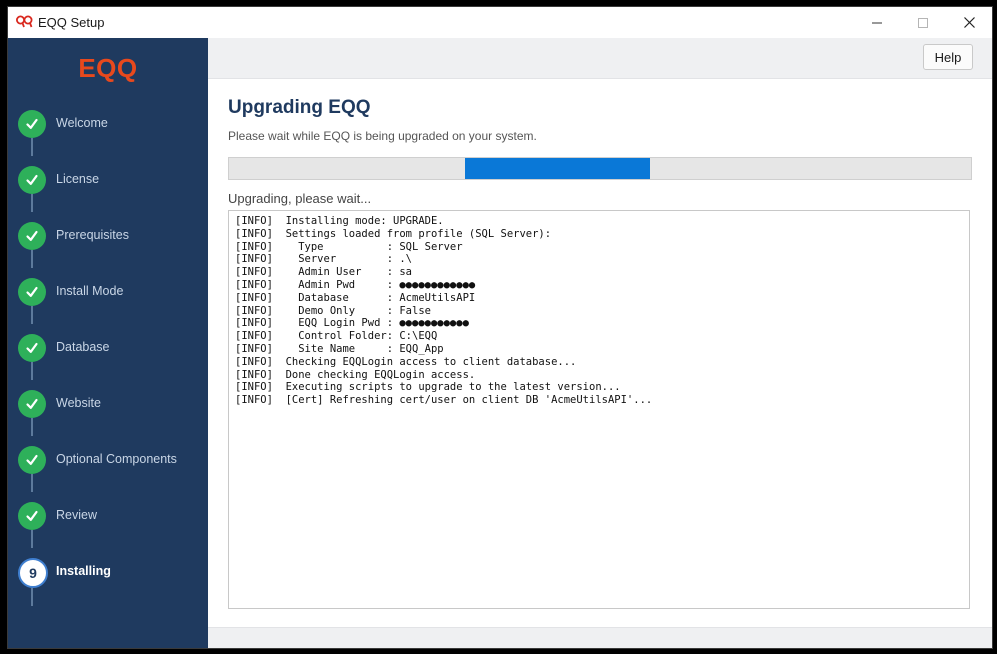 The image size is (997, 654). I want to click on window-title: EQQ Setup, so click(71, 22).